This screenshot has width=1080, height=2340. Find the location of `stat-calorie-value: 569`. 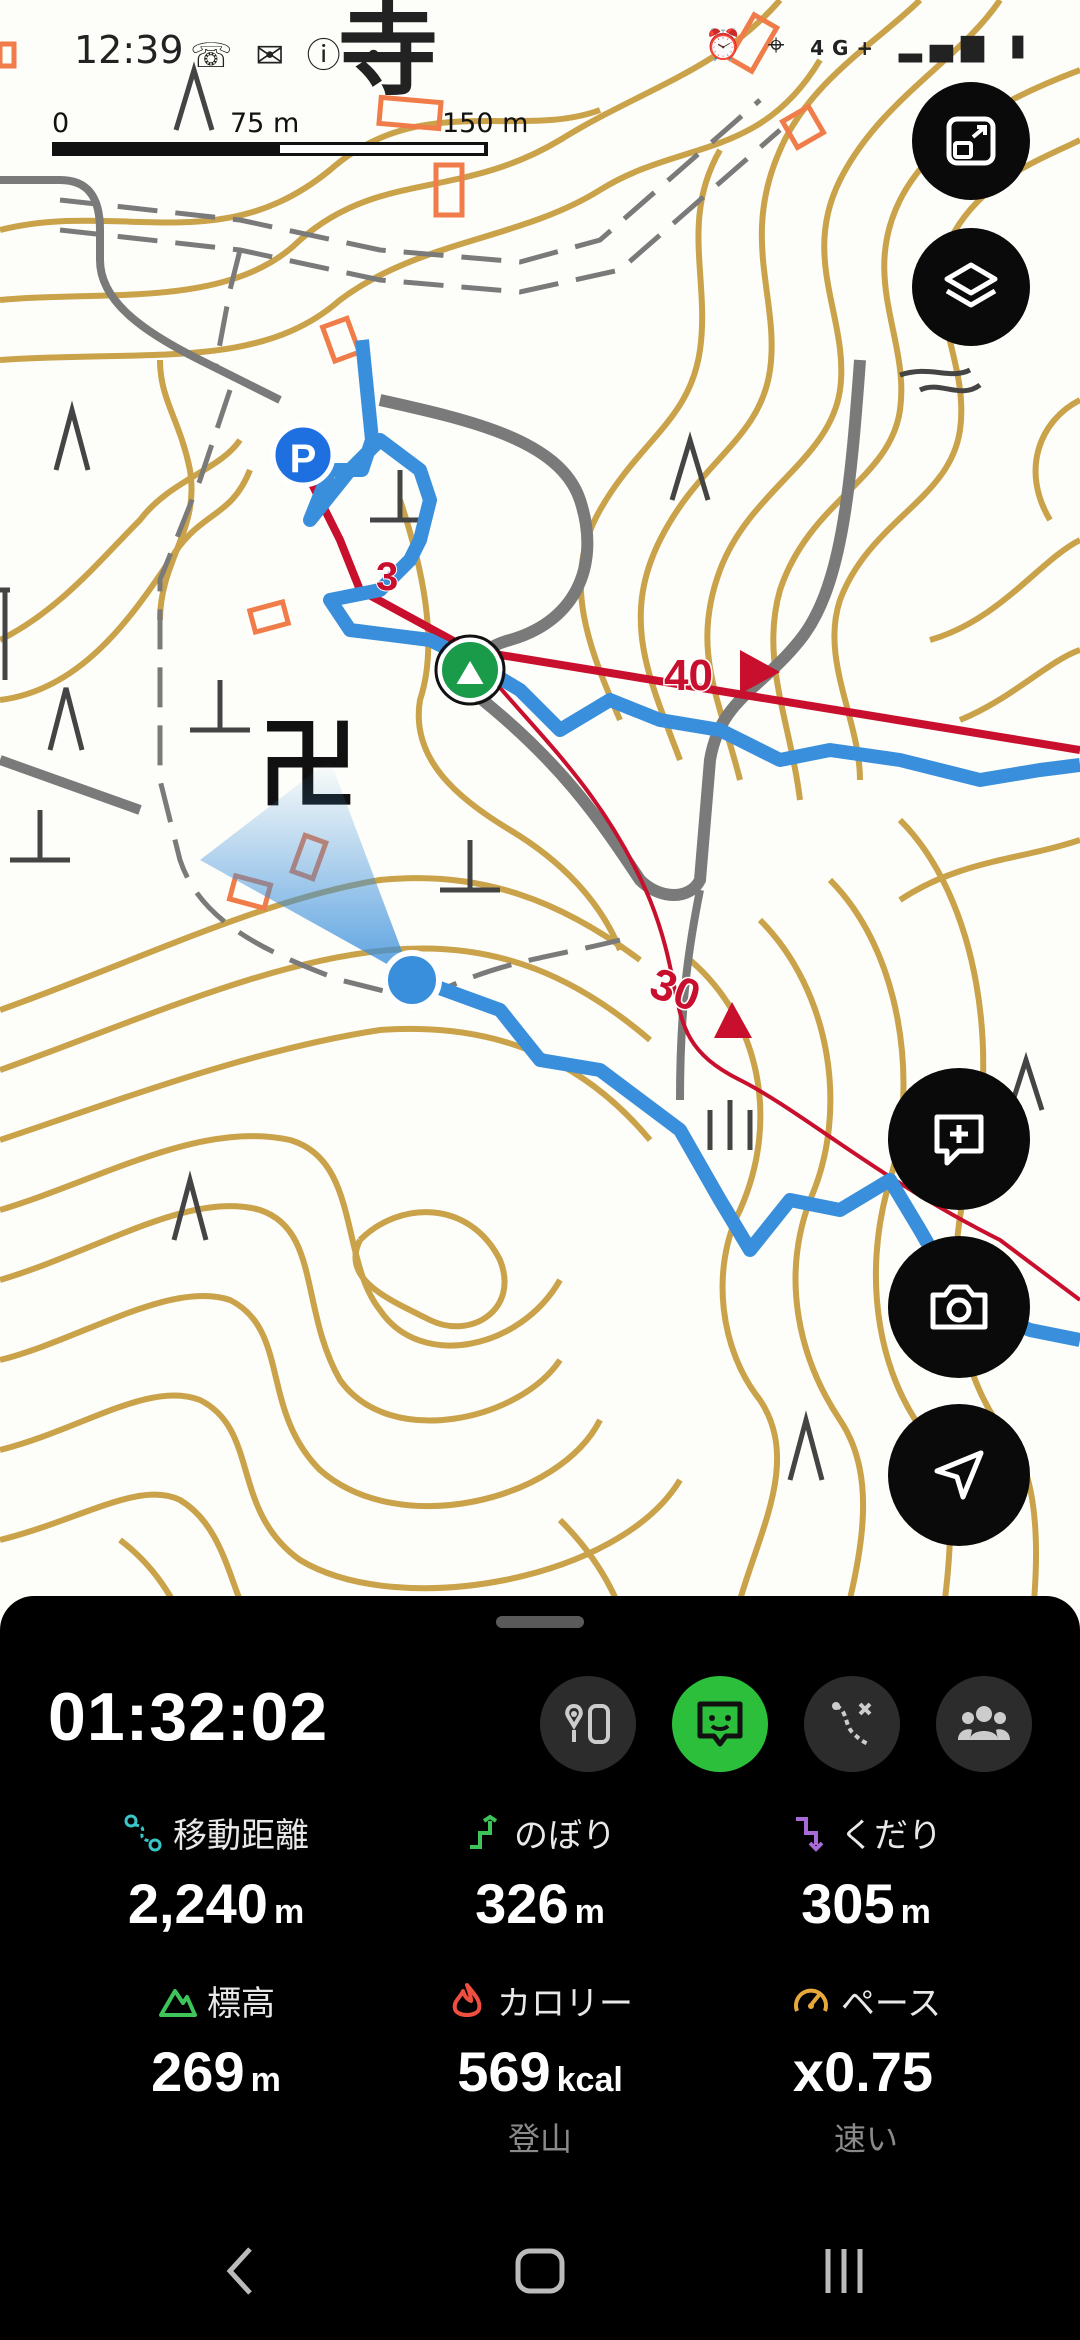

stat-calorie-value: 569 is located at coordinates (504, 2071).